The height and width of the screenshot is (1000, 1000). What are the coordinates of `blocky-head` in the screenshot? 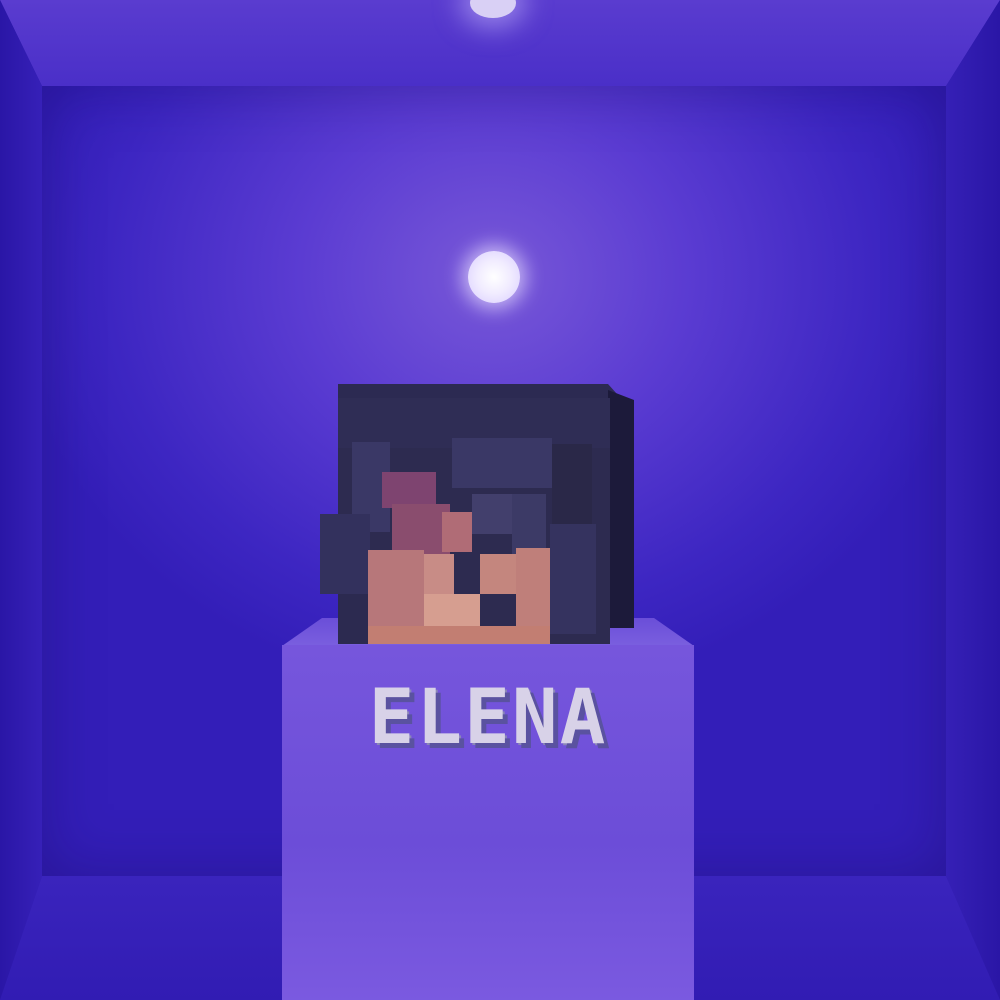 It's located at (479, 514).